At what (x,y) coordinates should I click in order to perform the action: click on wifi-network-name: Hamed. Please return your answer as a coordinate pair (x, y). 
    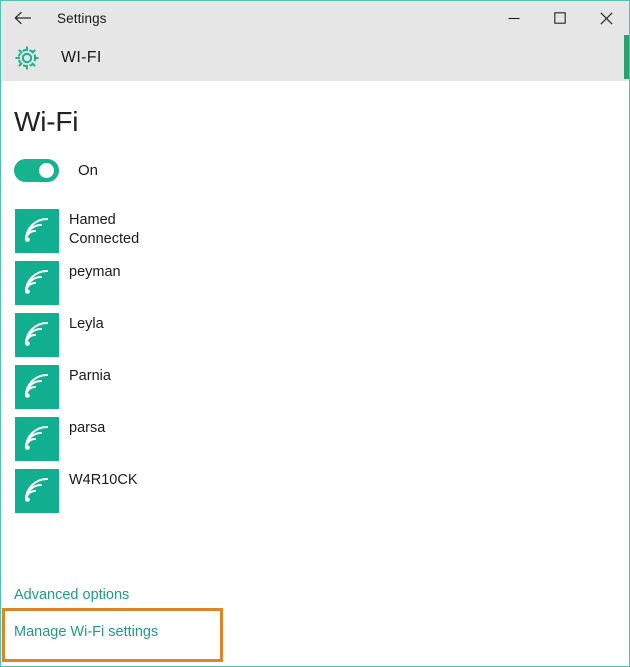
    Looking at the image, I should click on (92, 220).